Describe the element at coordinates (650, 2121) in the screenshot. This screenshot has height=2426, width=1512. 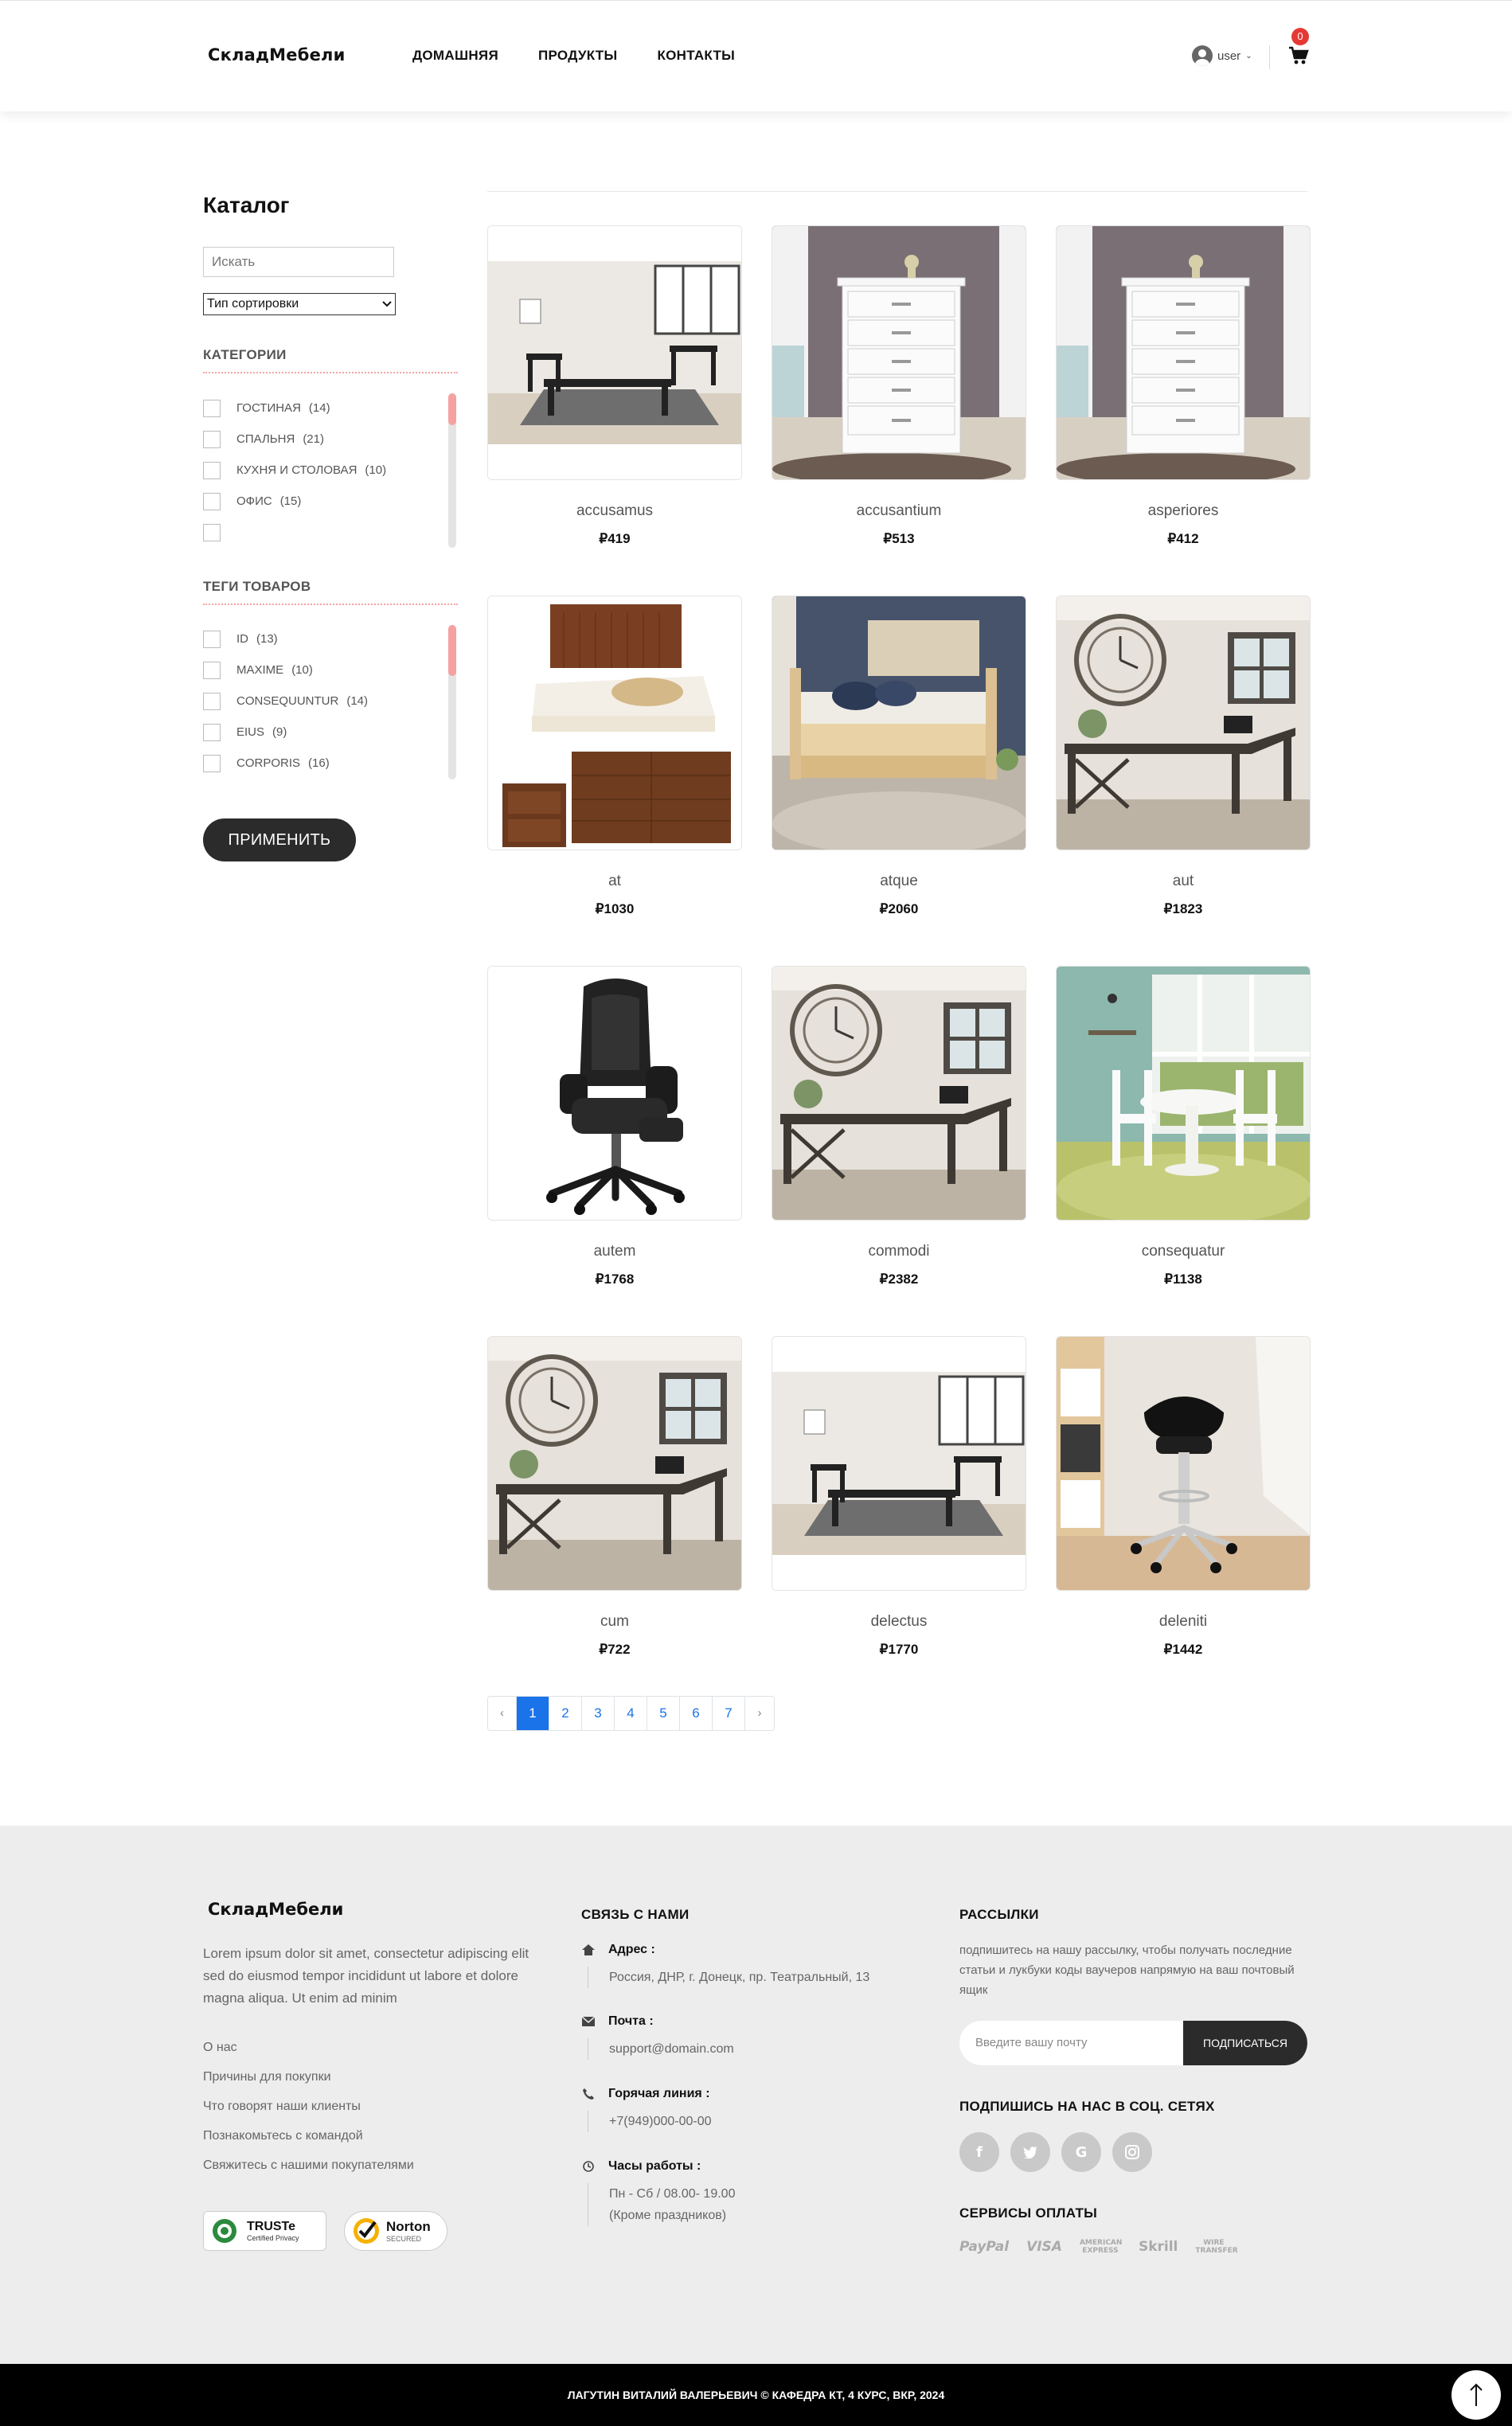
I see `contact-phone-value: +7(949)000-00-00` at that location.